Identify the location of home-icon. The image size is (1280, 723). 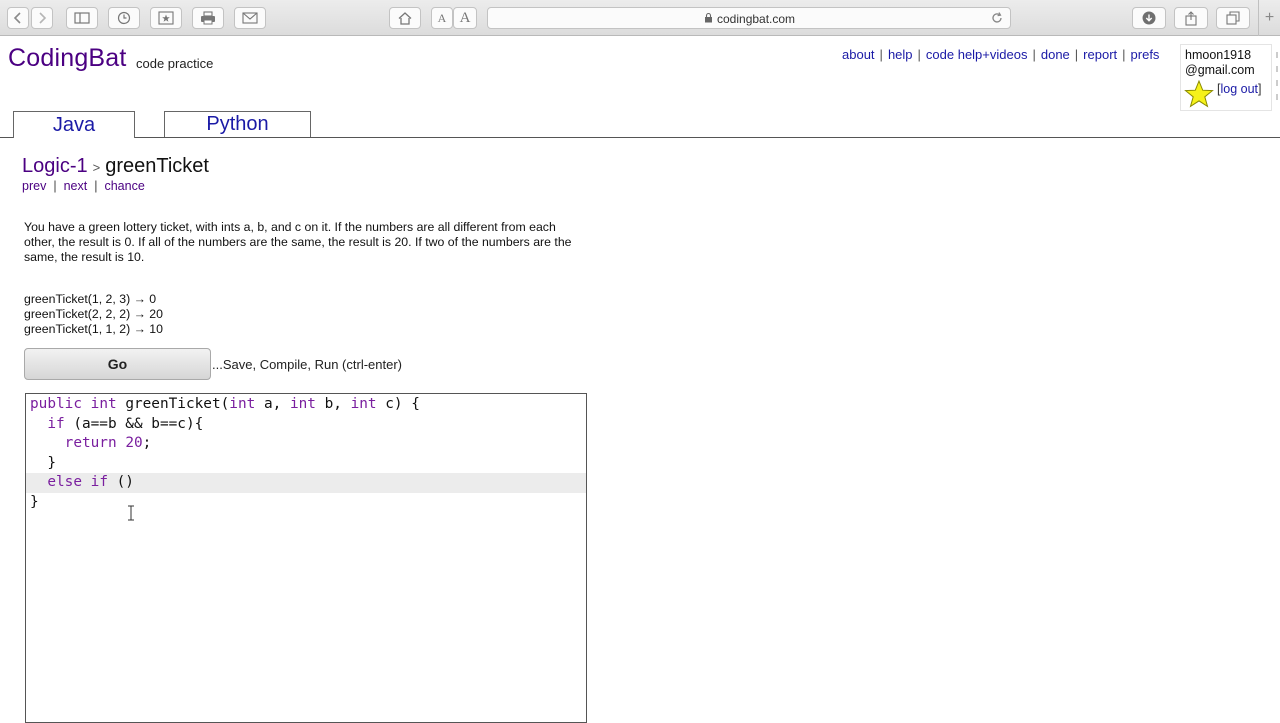
(405, 18).